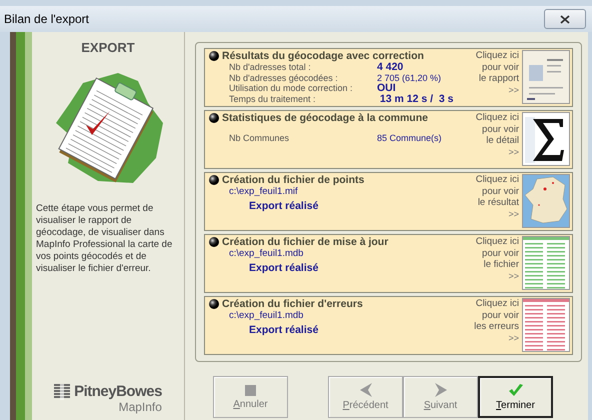 This screenshot has height=420, width=592. What do you see at coordinates (259, 138) in the screenshot?
I see `stat-label: Nb Communes` at bounding box center [259, 138].